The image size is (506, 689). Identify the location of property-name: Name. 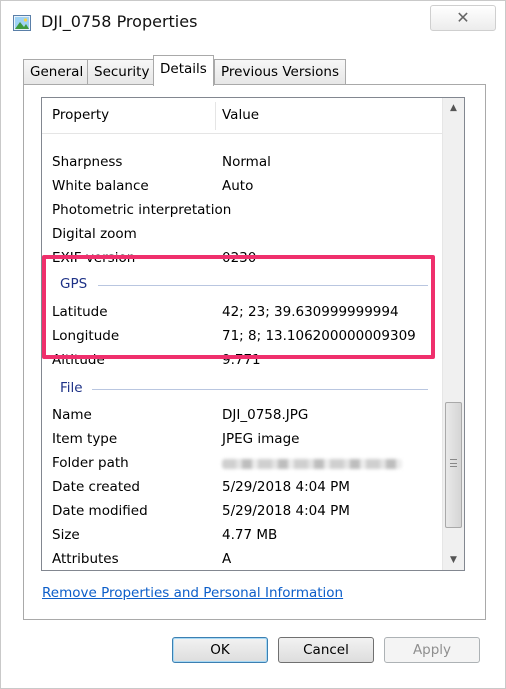
(72, 415).